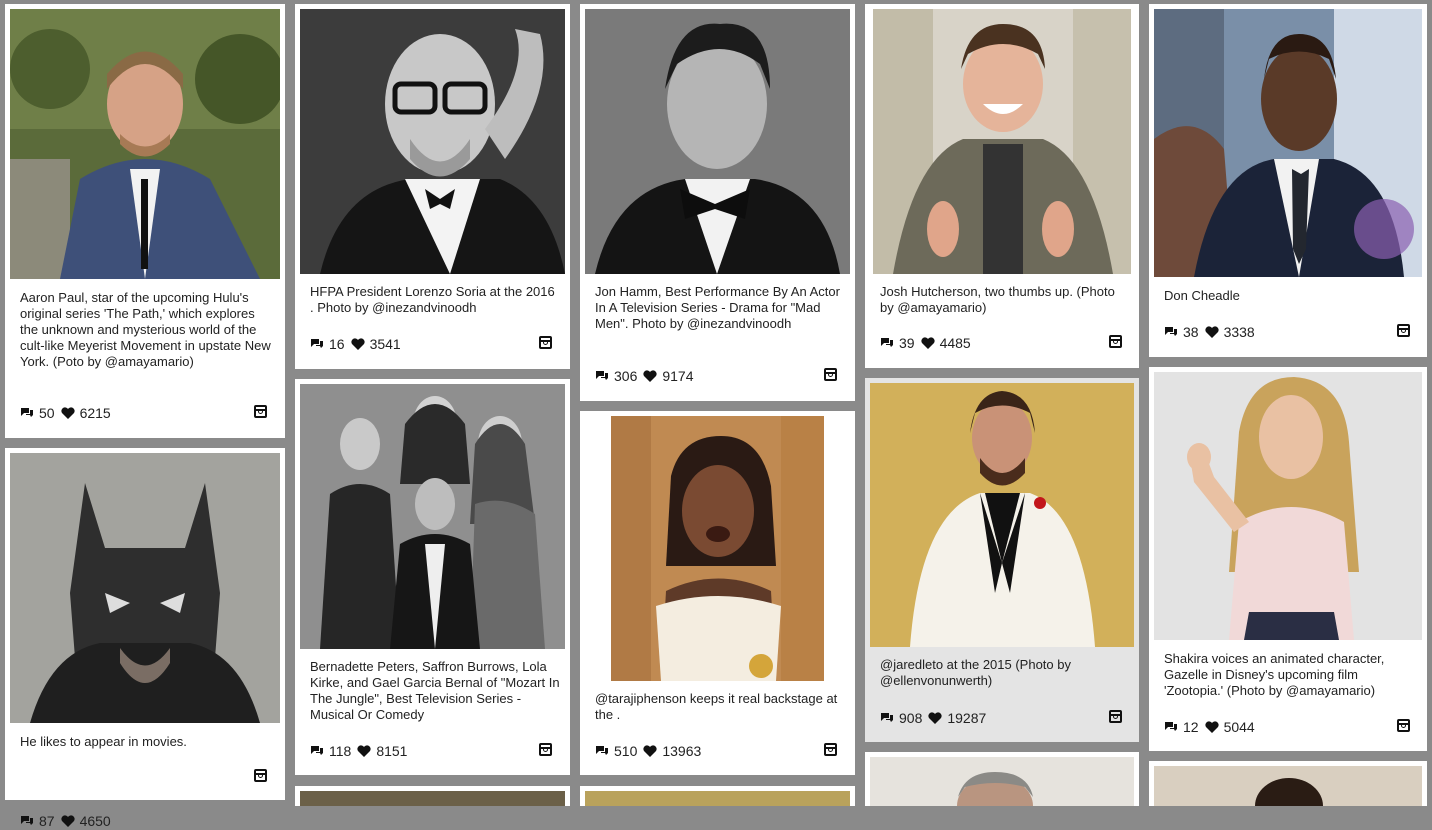  I want to click on post-stats: 510 13963, so click(651, 751).